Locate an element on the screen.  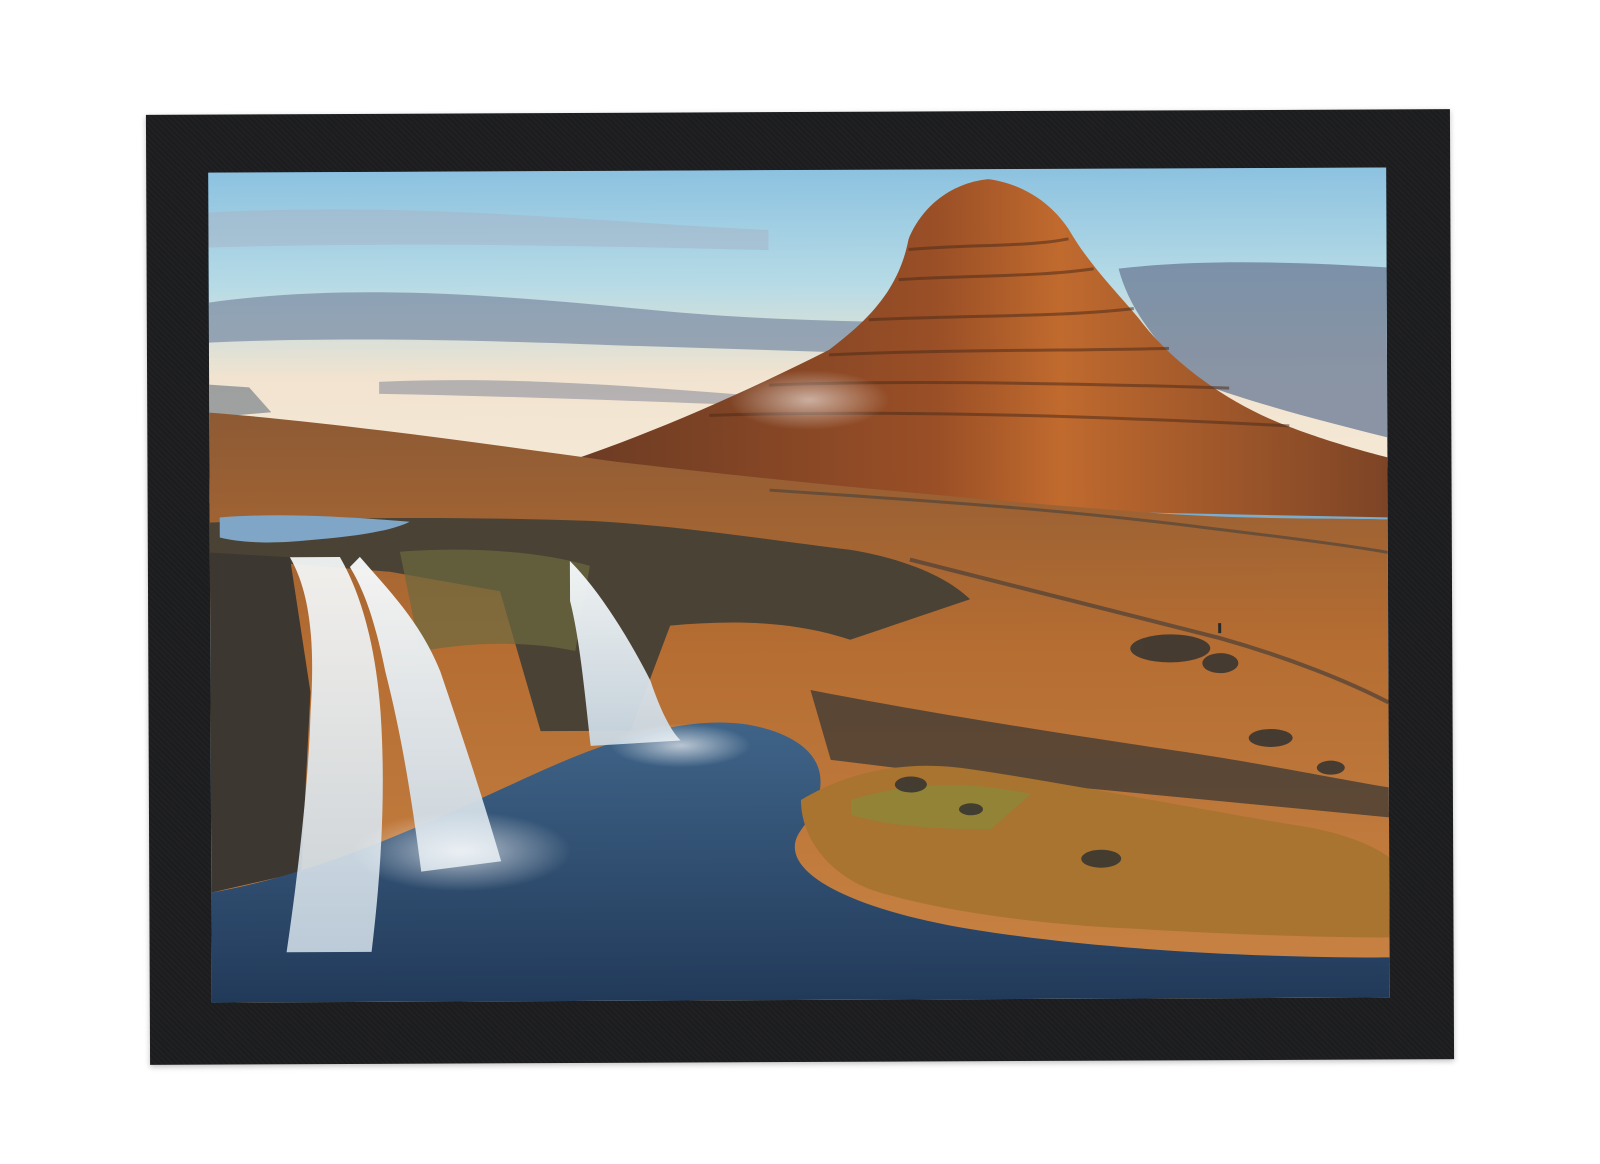
left-cliff is located at coordinates (260, 722).